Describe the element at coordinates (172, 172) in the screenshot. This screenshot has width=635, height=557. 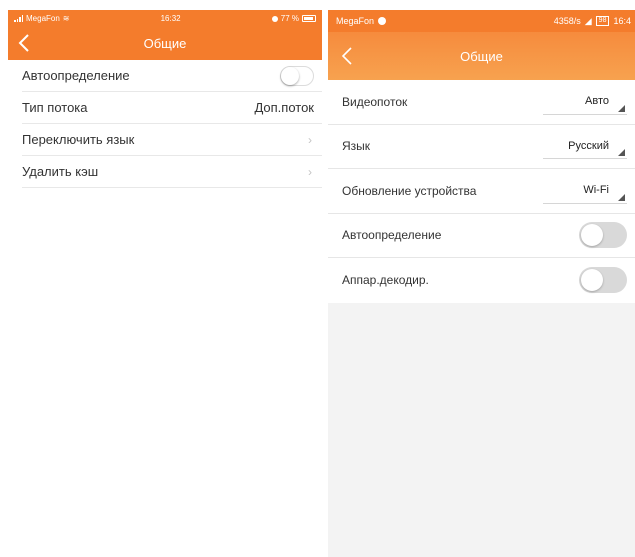
I see `setting-clear-cache: Удалить кэш ›` at that location.